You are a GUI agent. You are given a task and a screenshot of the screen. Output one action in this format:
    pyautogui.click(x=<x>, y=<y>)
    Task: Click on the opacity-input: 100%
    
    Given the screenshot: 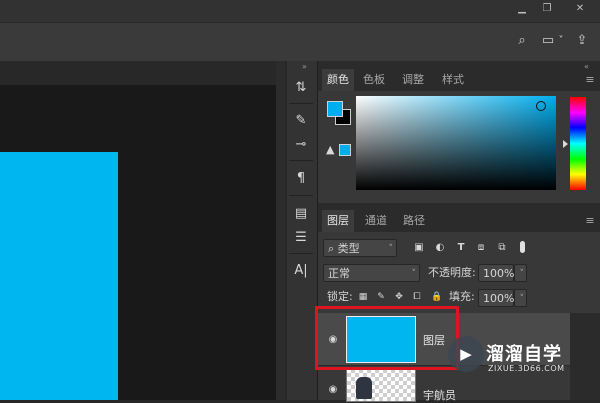 What is the action you would take?
    pyautogui.click(x=496, y=273)
    